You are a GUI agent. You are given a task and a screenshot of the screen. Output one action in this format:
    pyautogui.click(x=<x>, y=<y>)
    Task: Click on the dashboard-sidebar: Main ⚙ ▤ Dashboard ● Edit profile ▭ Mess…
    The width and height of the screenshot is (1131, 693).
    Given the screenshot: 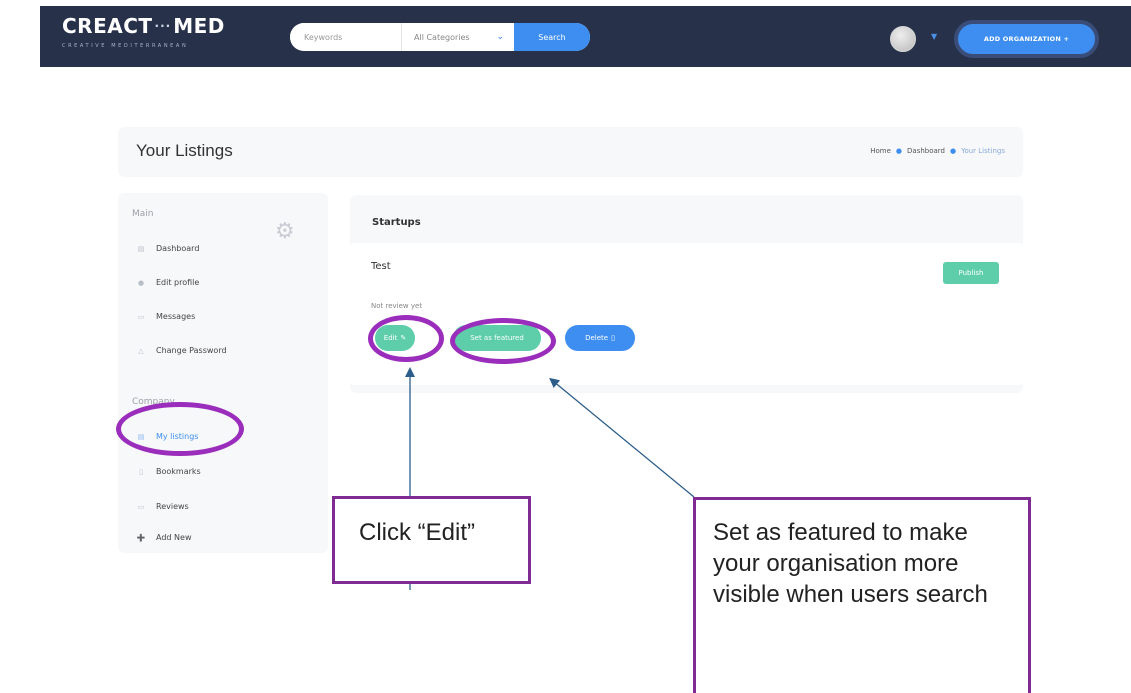 What is the action you would take?
    pyautogui.click(x=223, y=373)
    